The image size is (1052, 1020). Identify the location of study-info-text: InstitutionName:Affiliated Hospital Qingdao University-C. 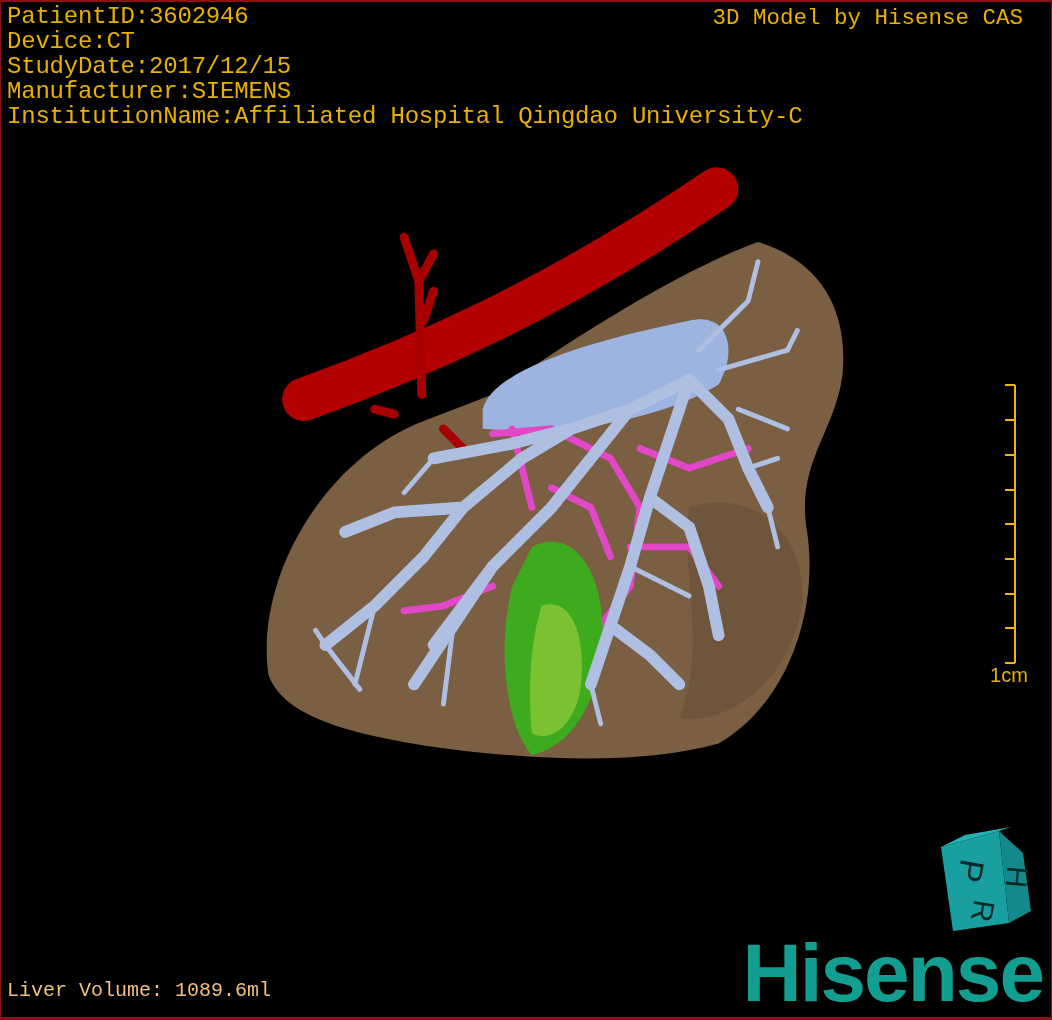
(405, 116).